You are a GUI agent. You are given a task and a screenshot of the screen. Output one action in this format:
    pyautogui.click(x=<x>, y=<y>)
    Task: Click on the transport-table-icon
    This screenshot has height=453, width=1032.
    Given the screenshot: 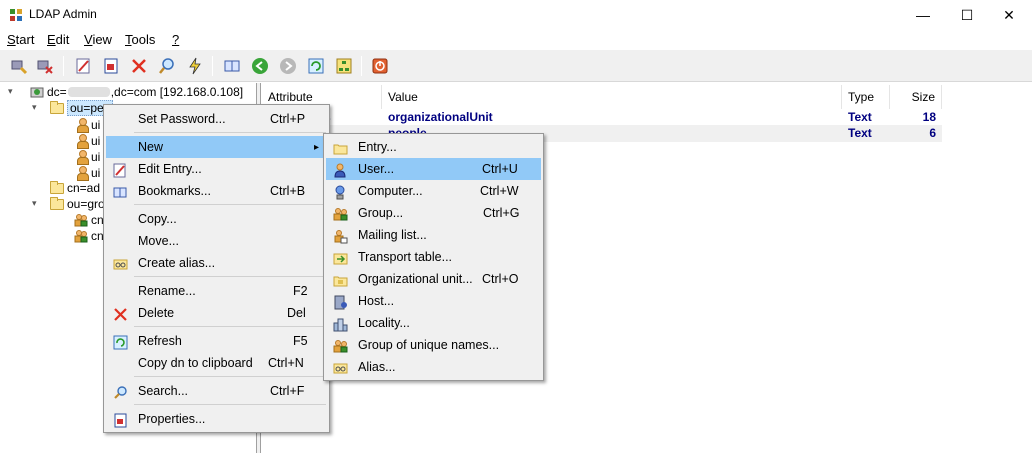 What is the action you would take?
    pyautogui.click(x=340, y=258)
    